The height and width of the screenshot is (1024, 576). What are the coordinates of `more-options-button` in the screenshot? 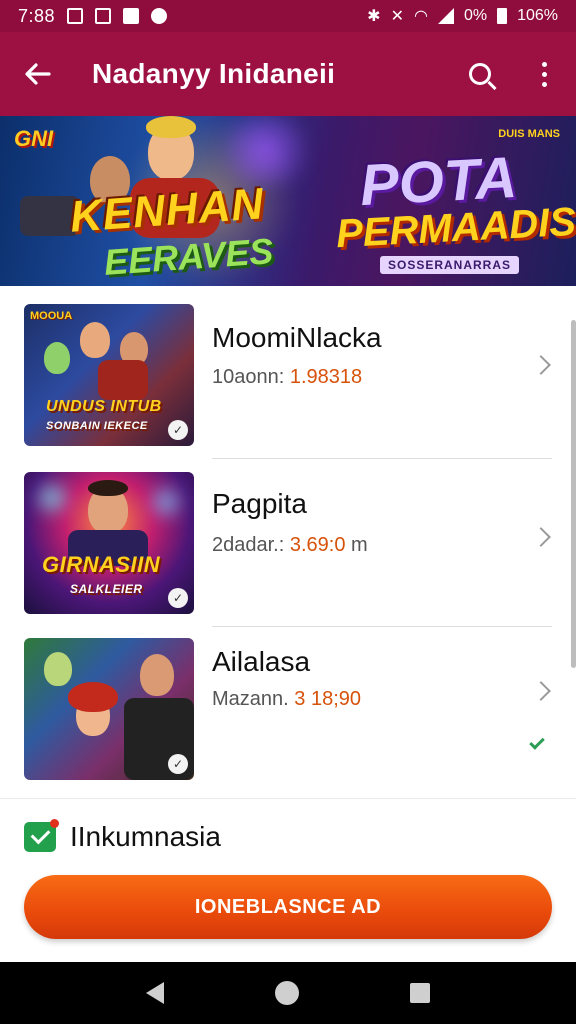 It's located at (544, 74).